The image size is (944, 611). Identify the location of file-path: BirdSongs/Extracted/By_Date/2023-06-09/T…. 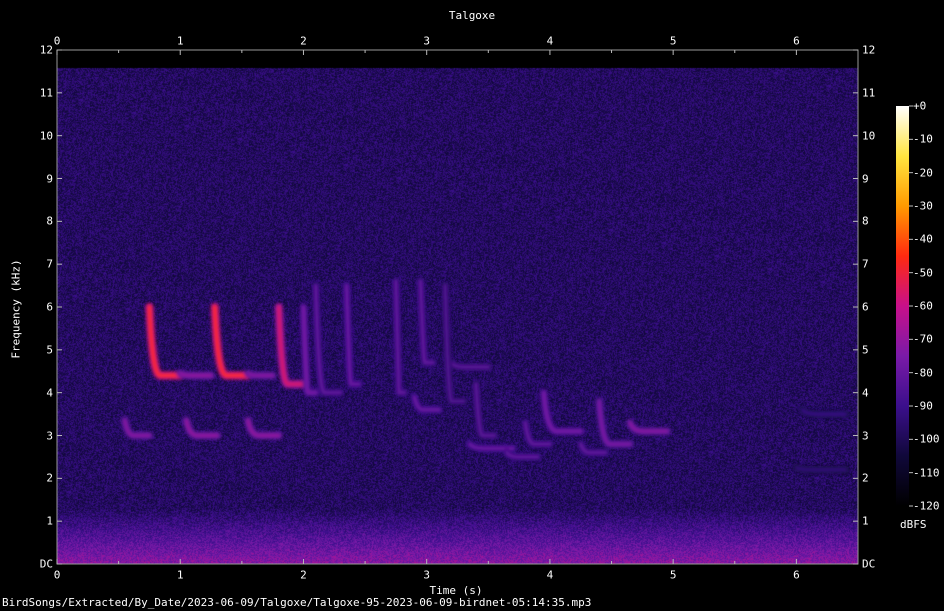
(297, 602).